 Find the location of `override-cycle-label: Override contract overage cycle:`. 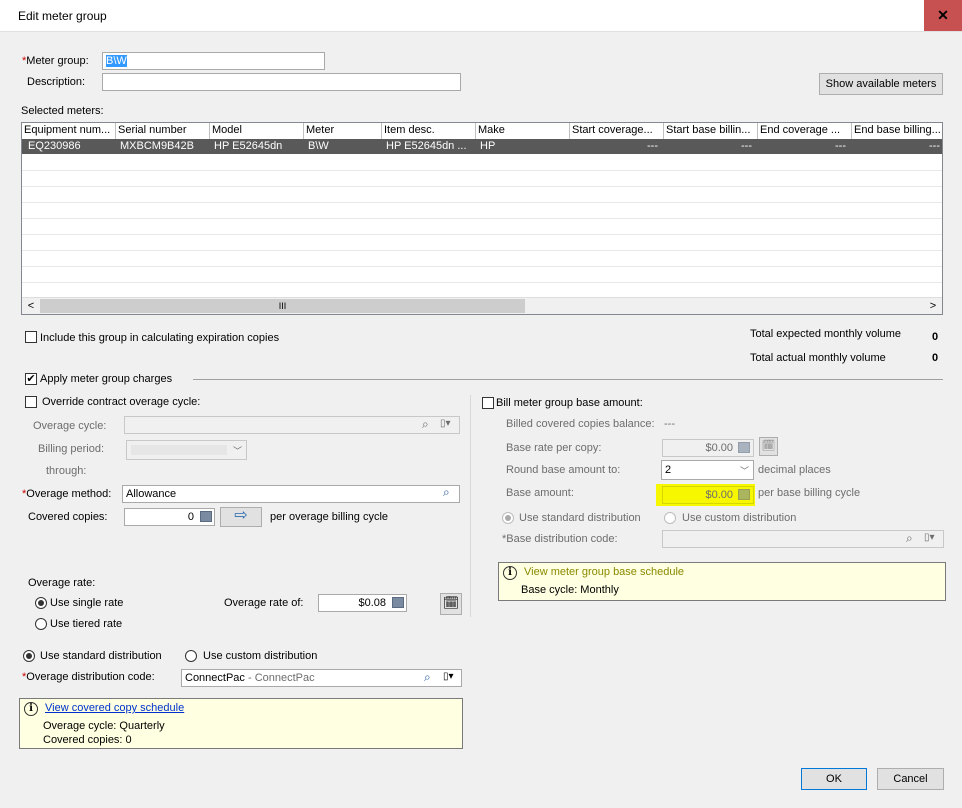

override-cycle-label: Override contract overage cycle: is located at coordinates (121, 402).